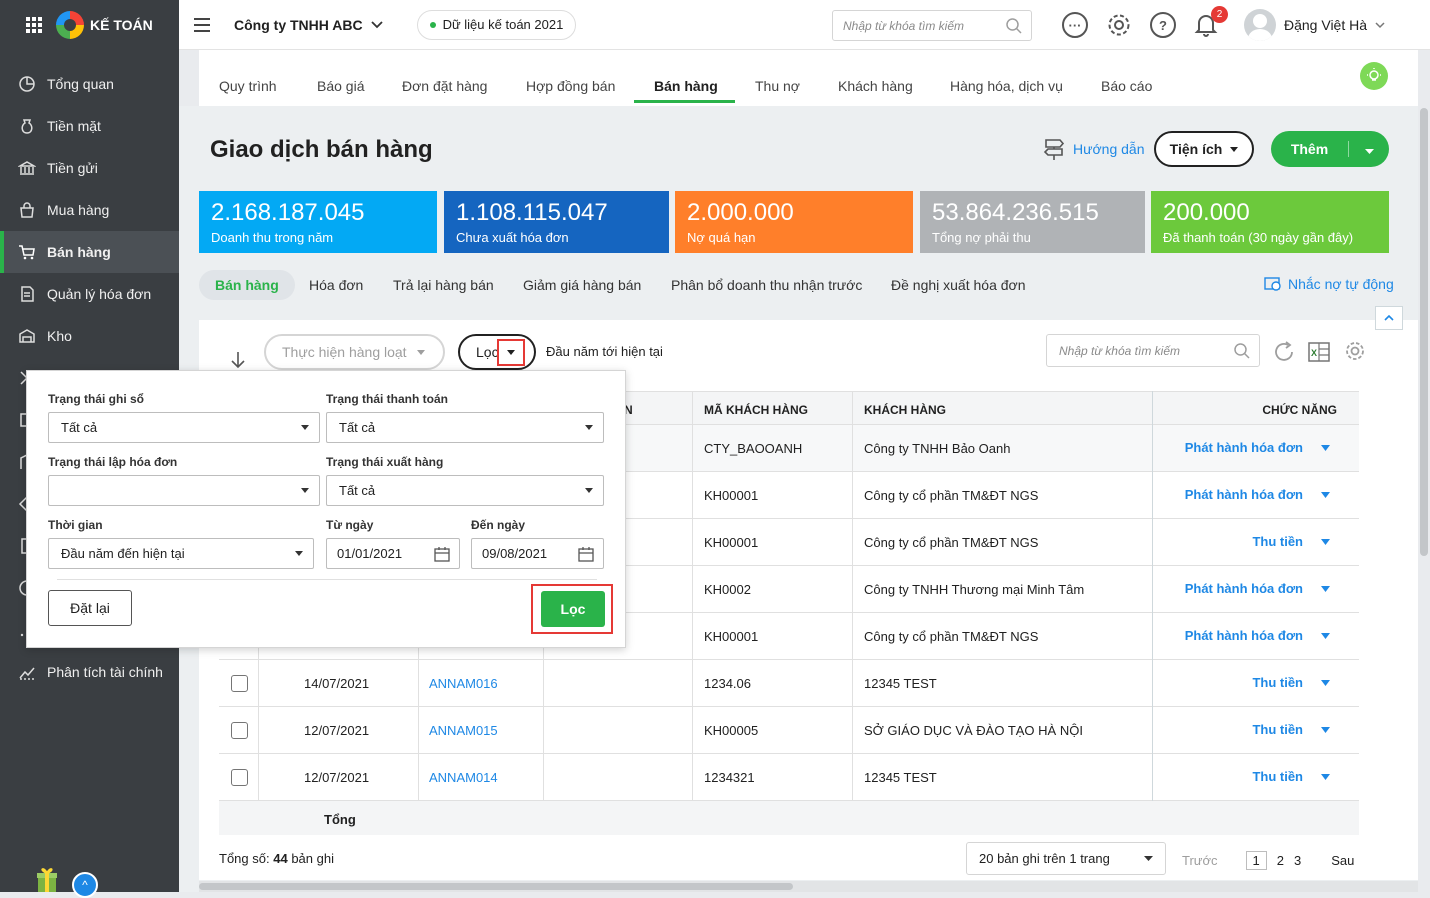 This screenshot has height=898, width=1430. What do you see at coordinates (686, 86) in the screenshot?
I see `tab-sales: Bán hàng` at bounding box center [686, 86].